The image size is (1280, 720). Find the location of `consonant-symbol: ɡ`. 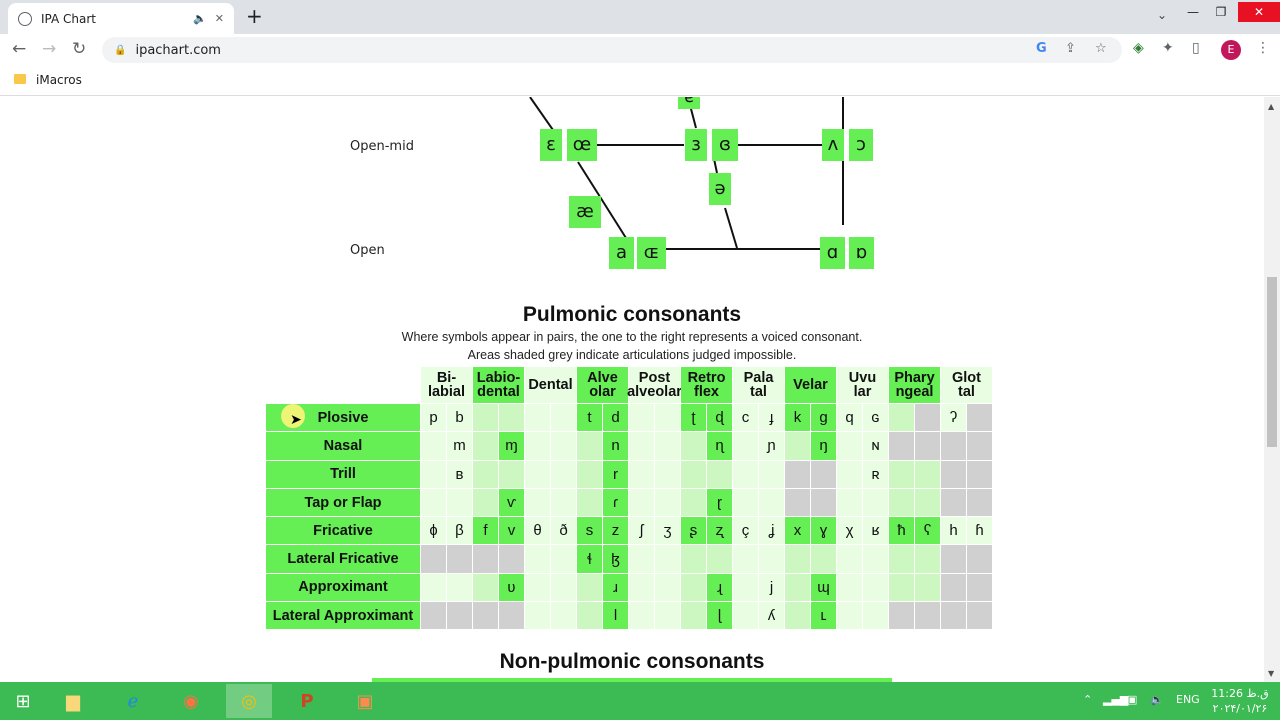

consonant-symbol: ɡ is located at coordinates (823, 418).